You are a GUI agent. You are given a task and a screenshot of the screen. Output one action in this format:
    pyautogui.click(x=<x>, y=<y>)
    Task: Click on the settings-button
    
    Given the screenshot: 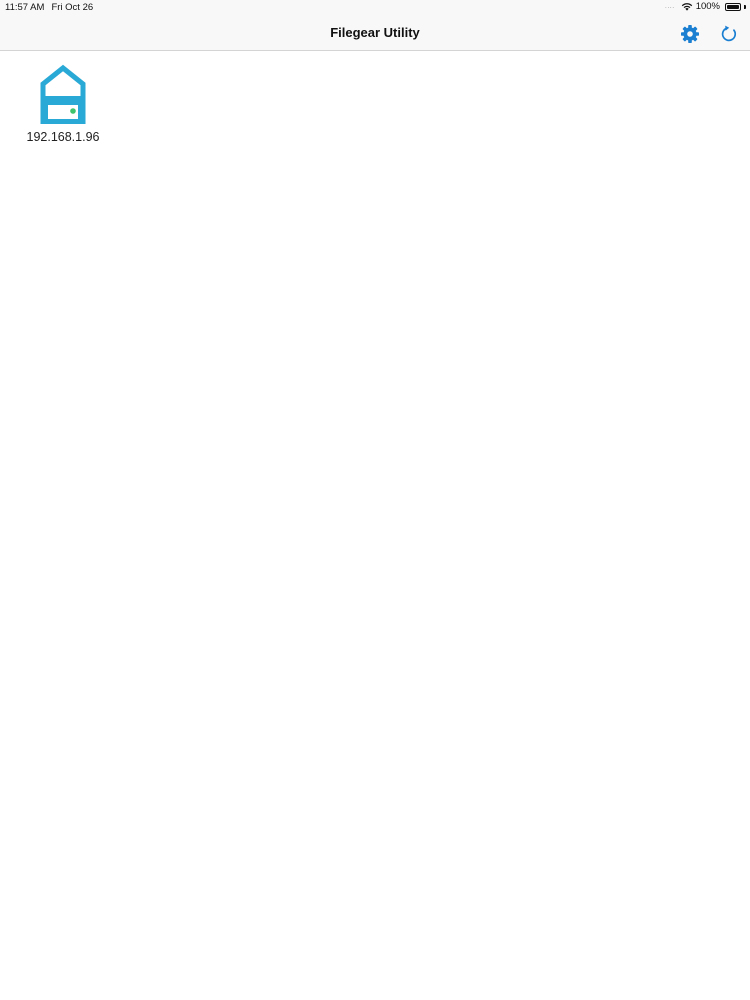 What is the action you would take?
    pyautogui.click(x=690, y=34)
    